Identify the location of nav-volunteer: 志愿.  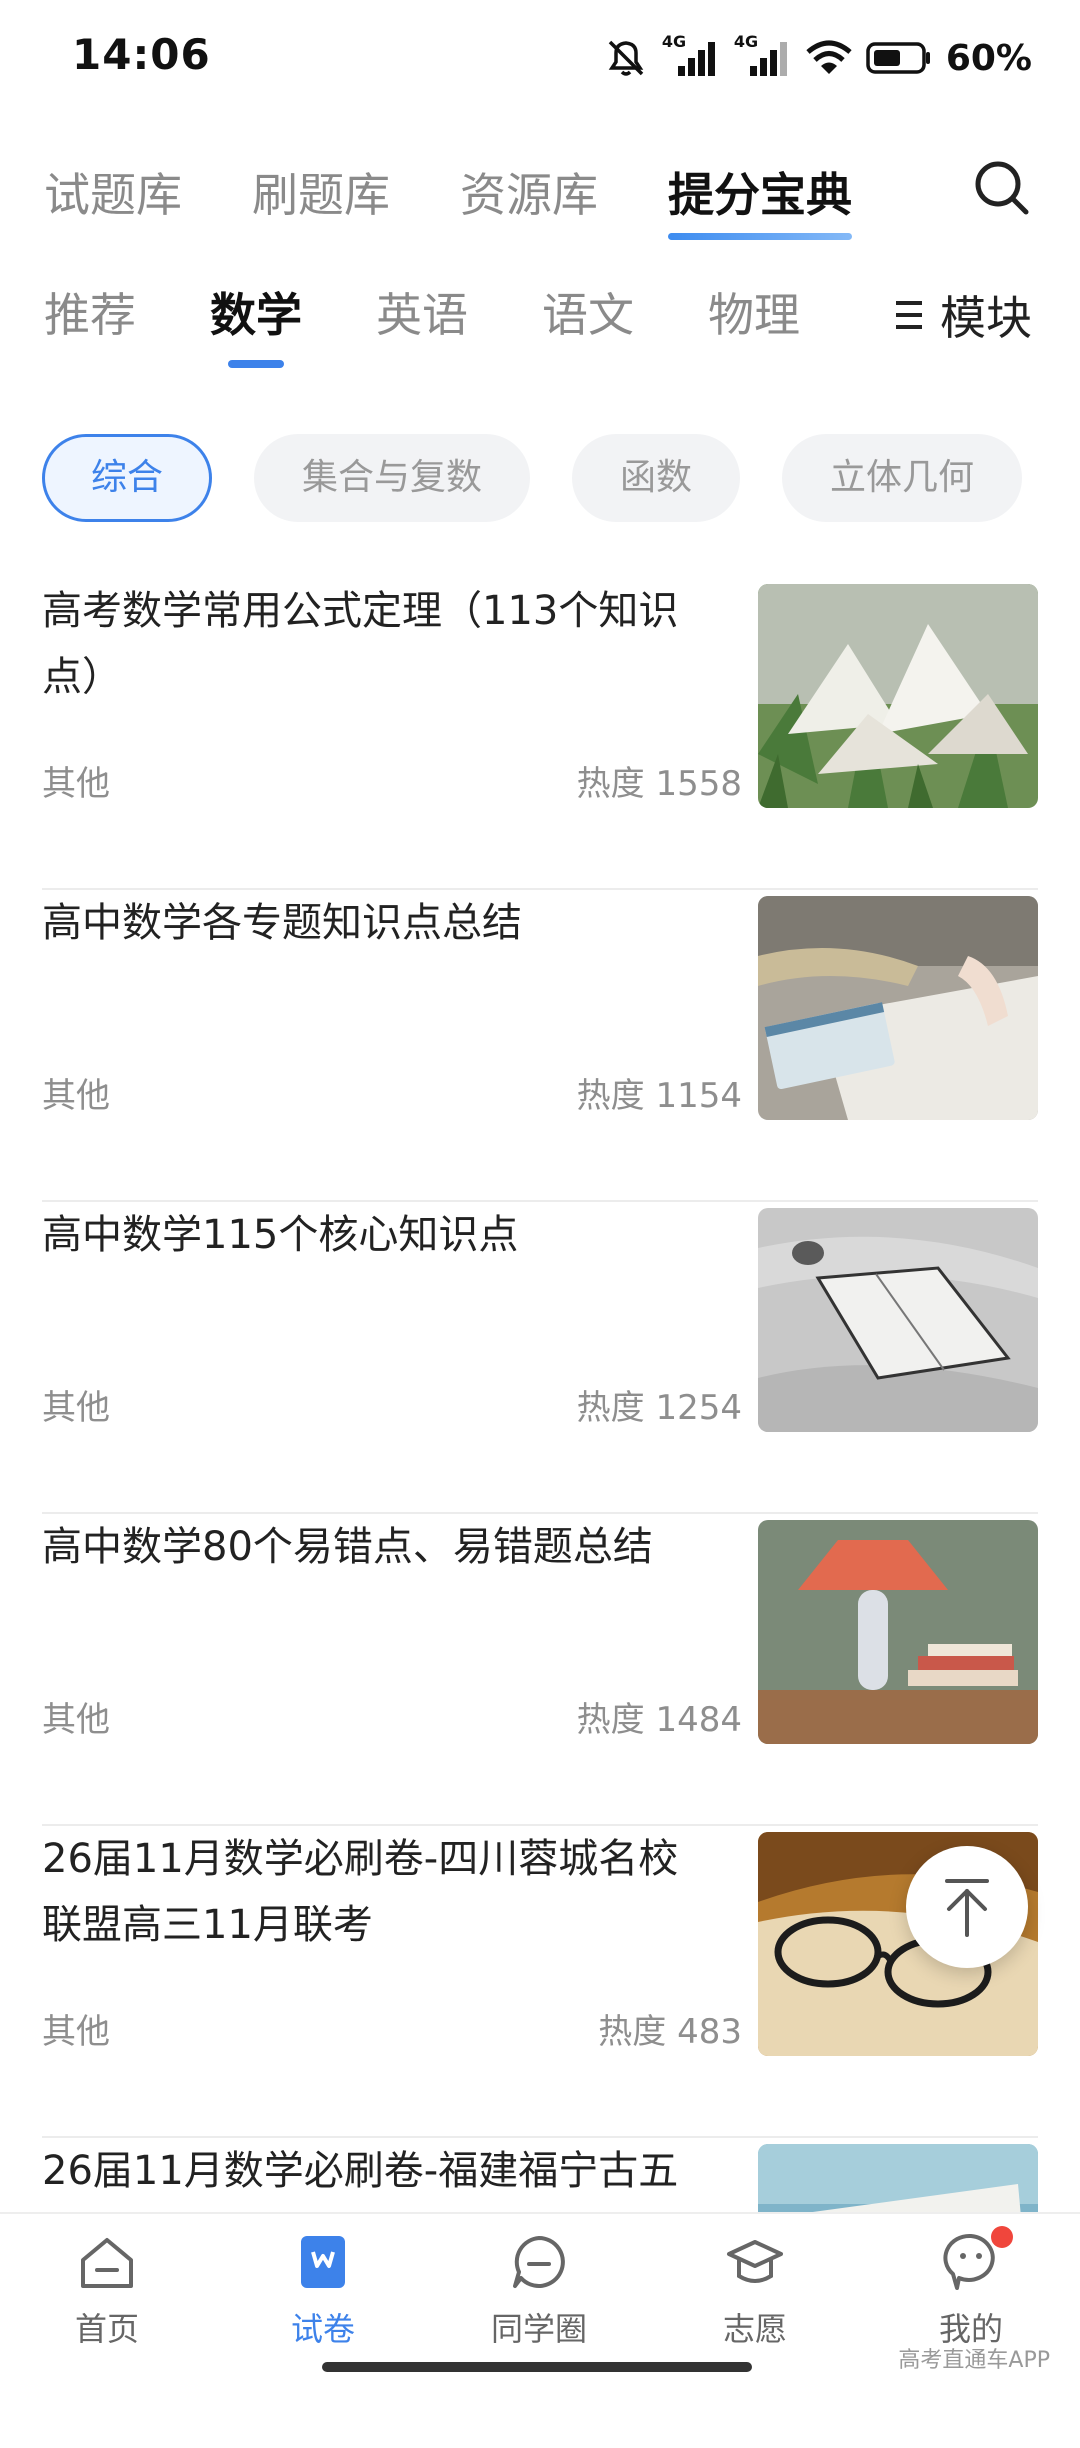
(755, 2291).